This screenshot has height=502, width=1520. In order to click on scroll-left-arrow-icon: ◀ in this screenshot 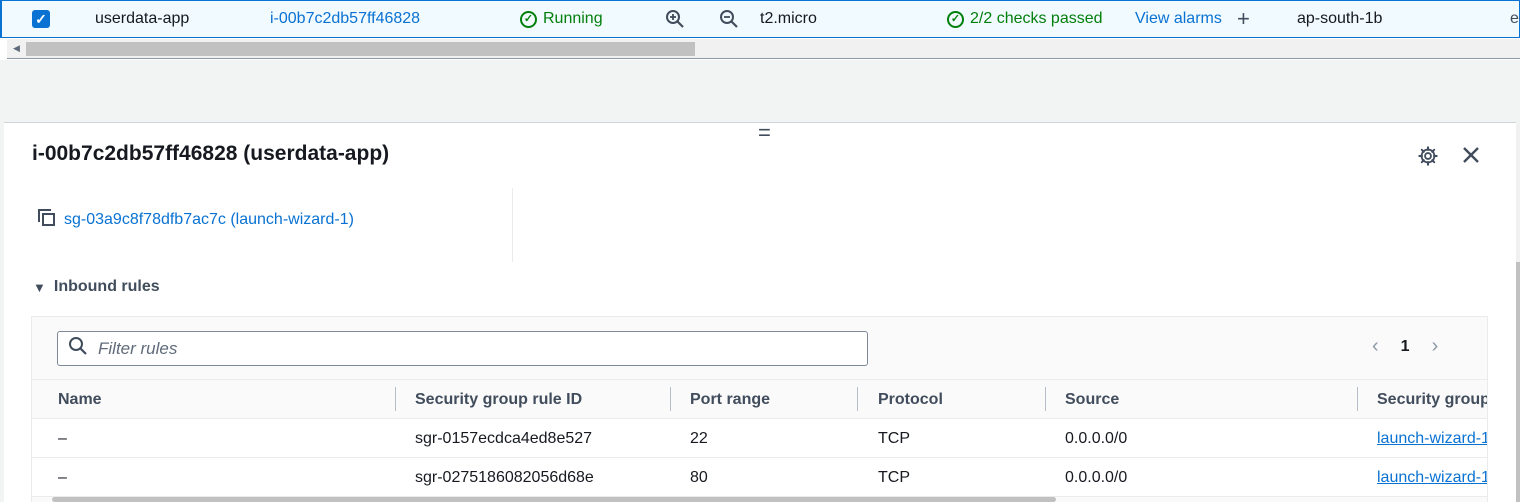, I will do `click(16, 48)`.